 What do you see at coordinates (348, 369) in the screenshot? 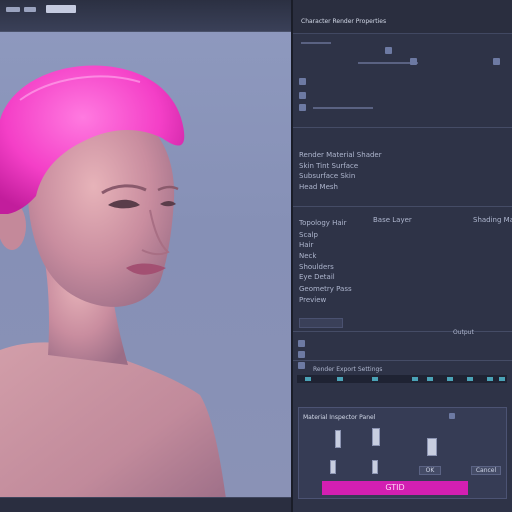
I see `render-label: Render Export Settings` at bounding box center [348, 369].